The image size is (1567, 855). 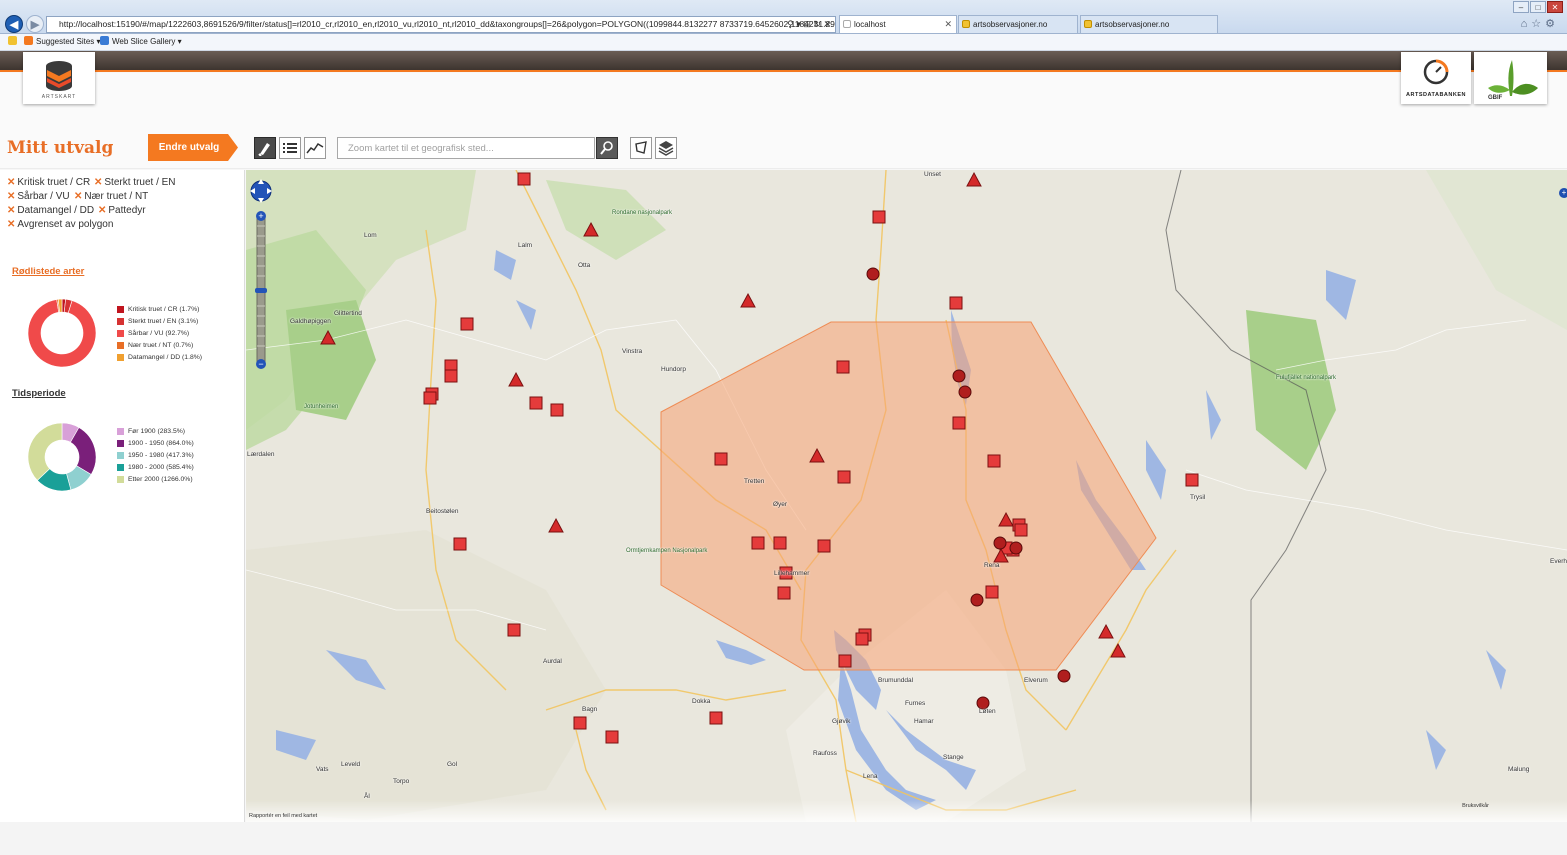 I want to click on favorites-star-icon, so click(x=14, y=42).